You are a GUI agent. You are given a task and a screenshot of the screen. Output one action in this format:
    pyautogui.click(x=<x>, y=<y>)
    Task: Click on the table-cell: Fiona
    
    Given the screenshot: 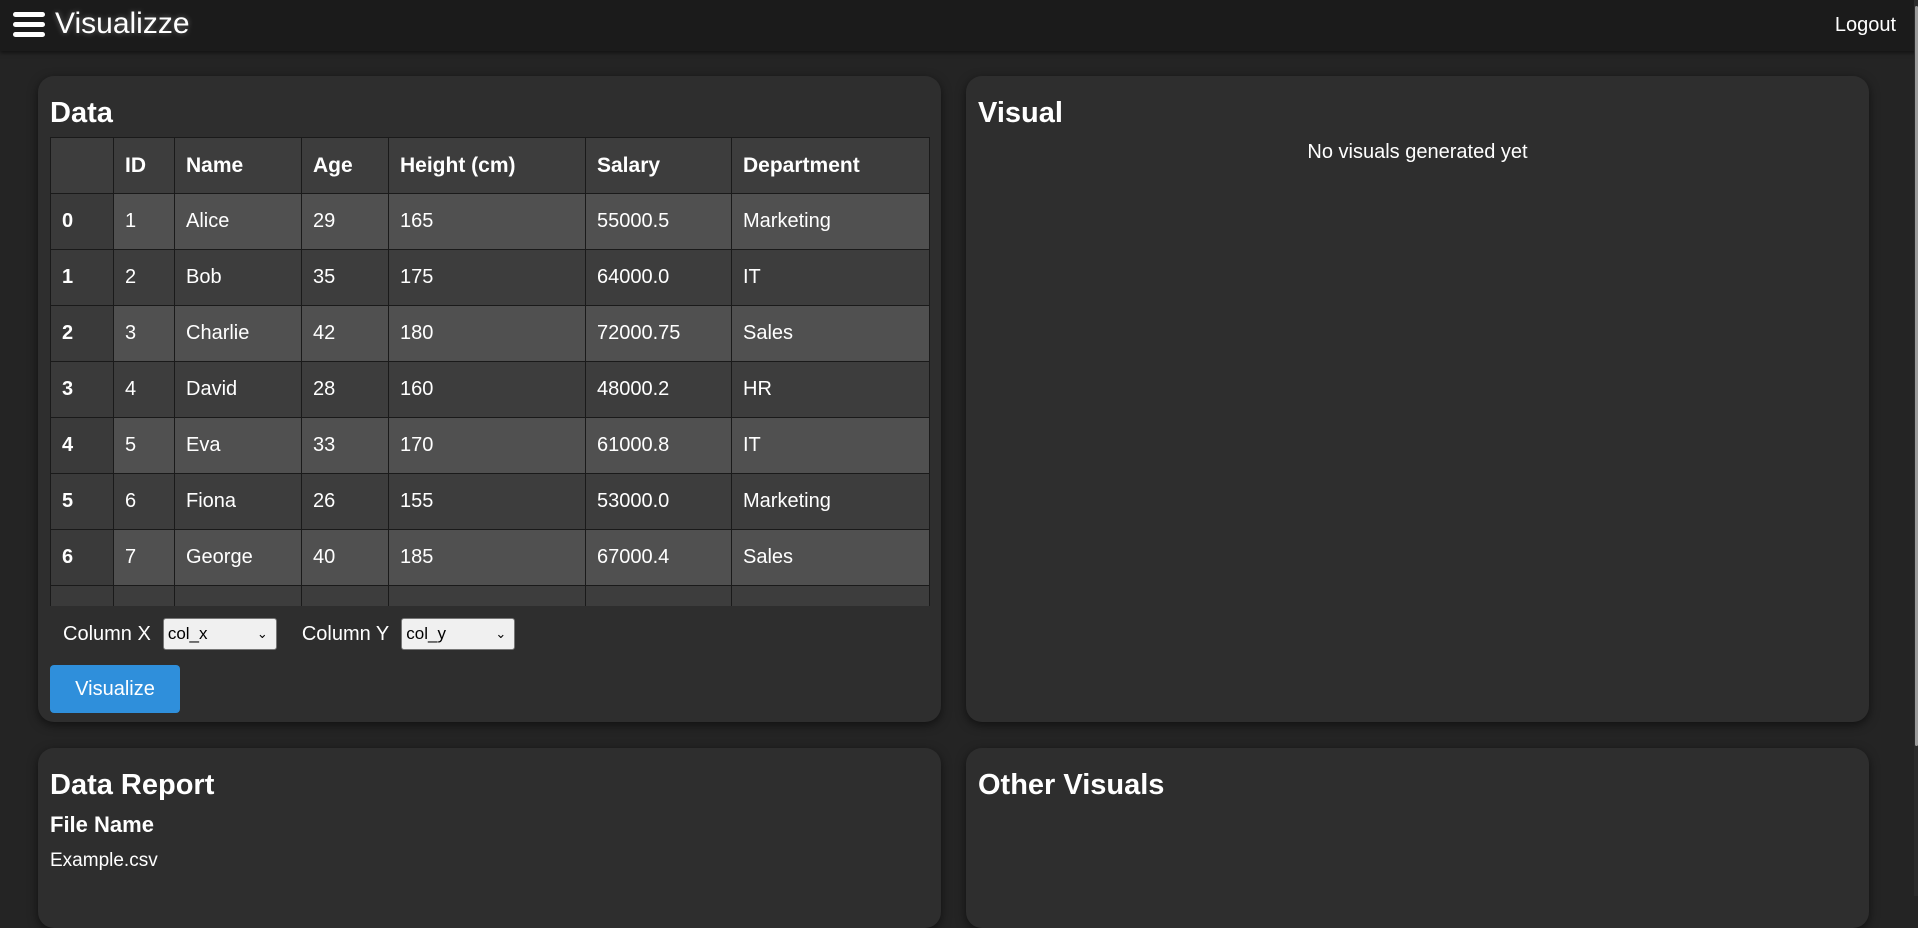 What is the action you would take?
    pyautogui.click(x=238, y=501)
    